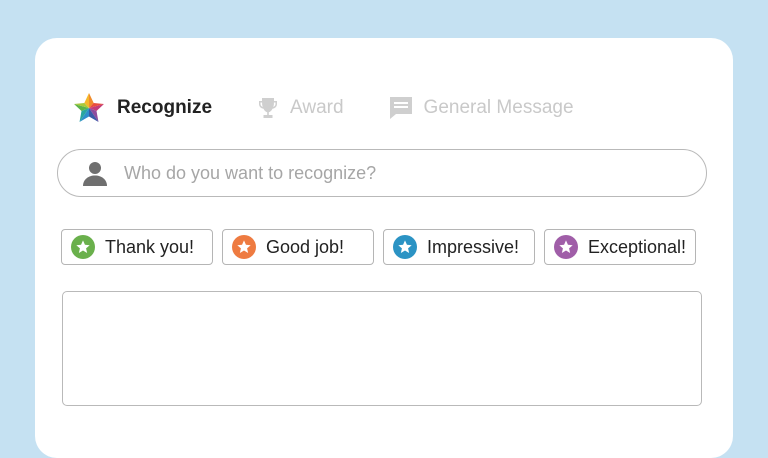 This screenshot has height=458, width=768. What do you see at coordinates (83, 247) in the screenshot?
I see `green-star-badge-icon` at bounding box center [83, 247].